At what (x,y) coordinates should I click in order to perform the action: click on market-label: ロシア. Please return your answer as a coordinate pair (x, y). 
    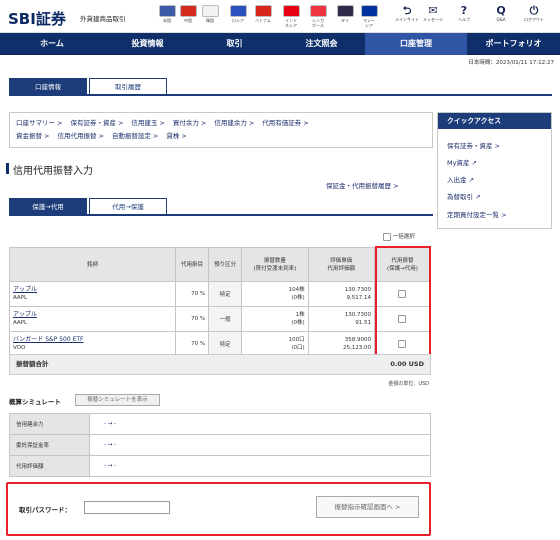
    Looking at the image, I should click on (238, 20).